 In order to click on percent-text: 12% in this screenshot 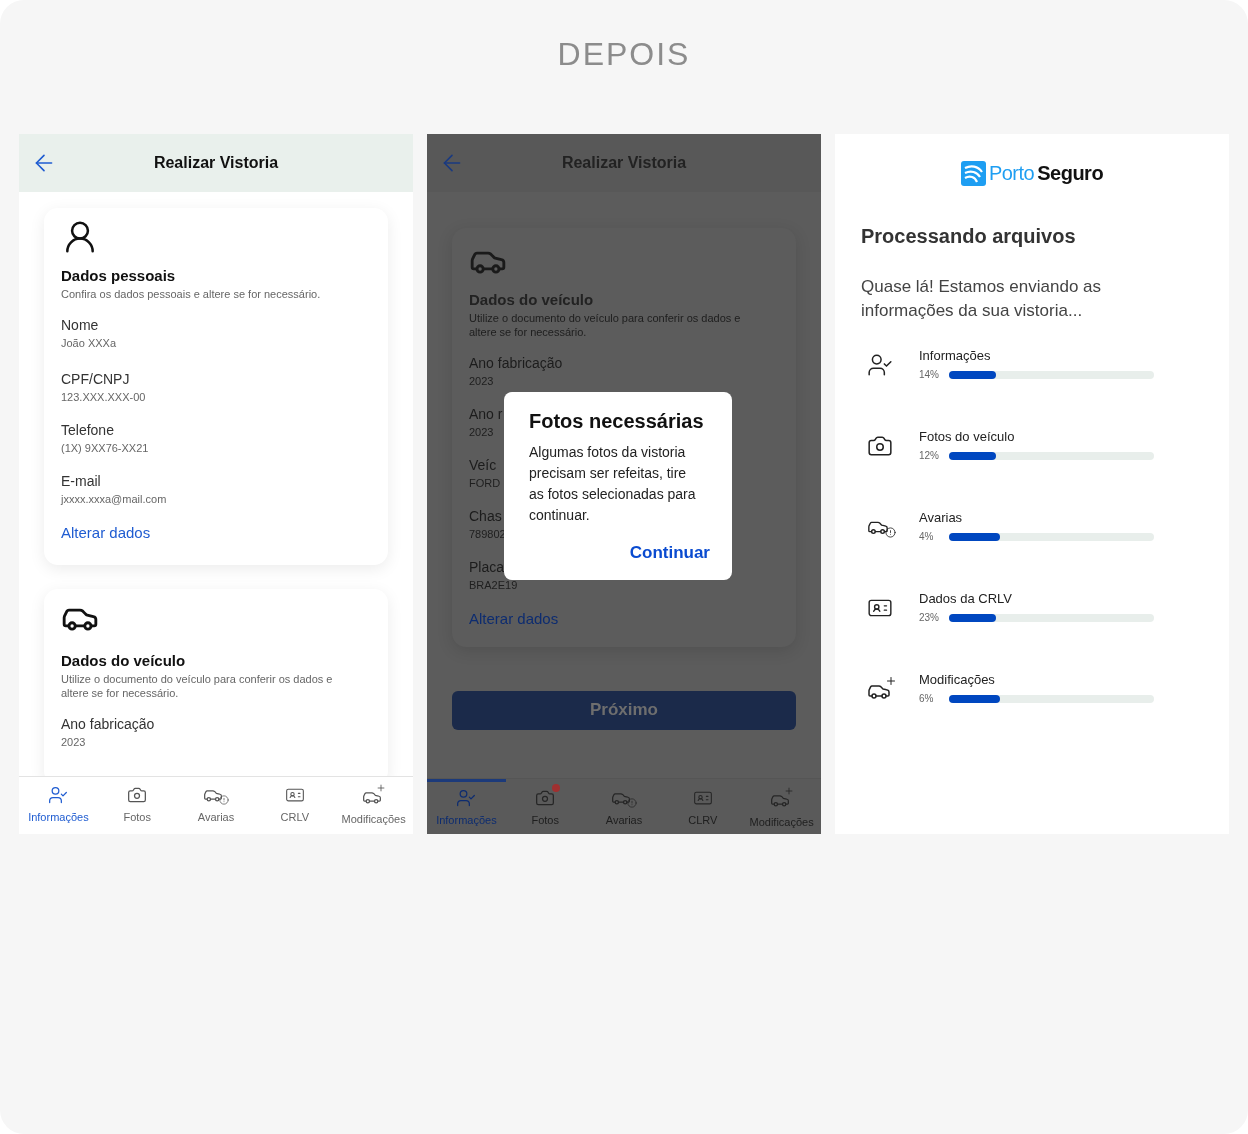, I will do `click(929, 456)`.